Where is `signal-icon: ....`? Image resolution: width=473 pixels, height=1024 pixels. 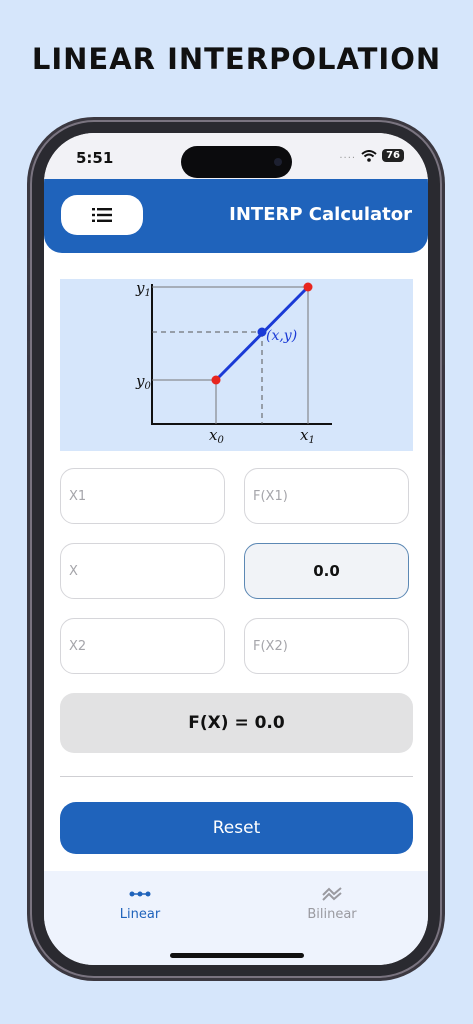 signal-icon: .... is located at coordinates (348, 155).